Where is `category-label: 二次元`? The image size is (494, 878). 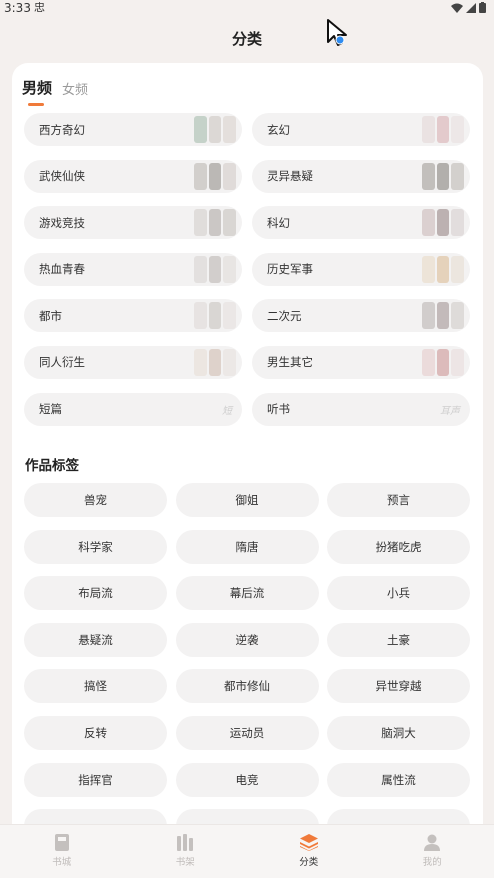 category-label: 二次元 is located at coordinates (284, 315).